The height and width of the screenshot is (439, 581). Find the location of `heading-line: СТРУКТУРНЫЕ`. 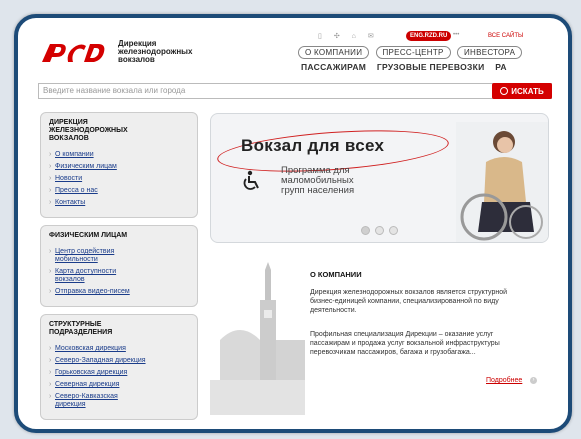

heading-line: СТРУКТУРНЫЕ is located at coordinates (75, 324).